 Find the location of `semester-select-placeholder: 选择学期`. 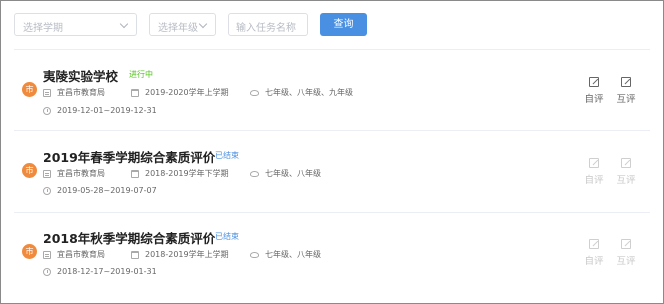

semester-select-placeholder: 选择学期 is located at coordinates (43, 28).